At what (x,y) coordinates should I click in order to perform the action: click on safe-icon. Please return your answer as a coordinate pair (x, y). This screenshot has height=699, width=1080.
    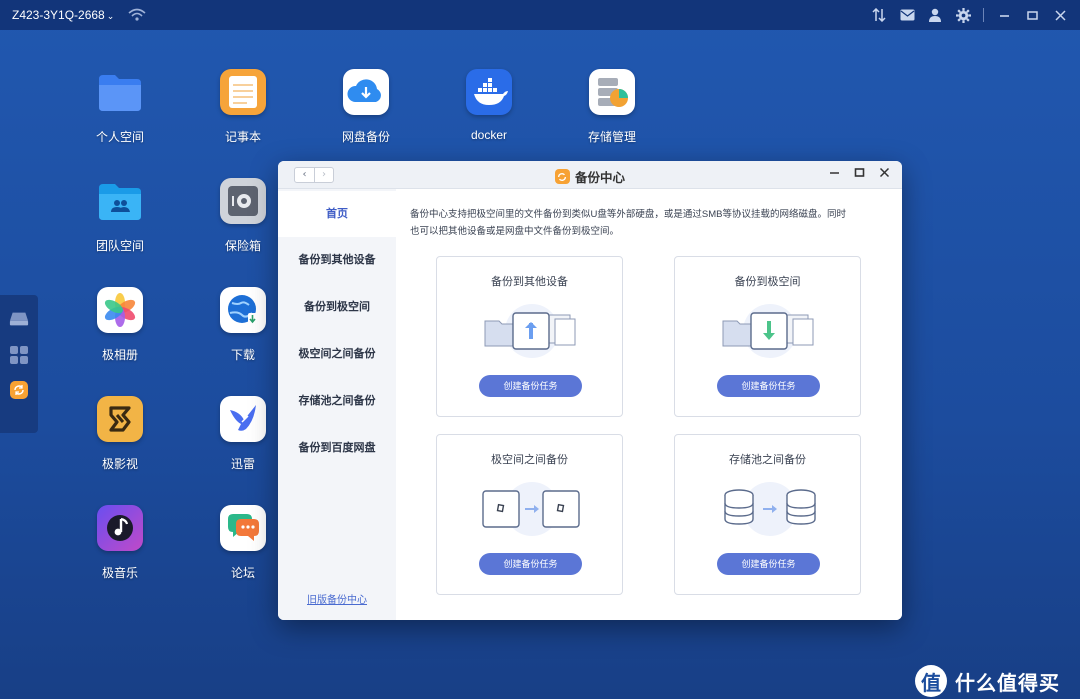
    Looking at the image, I should click on (243, 201).